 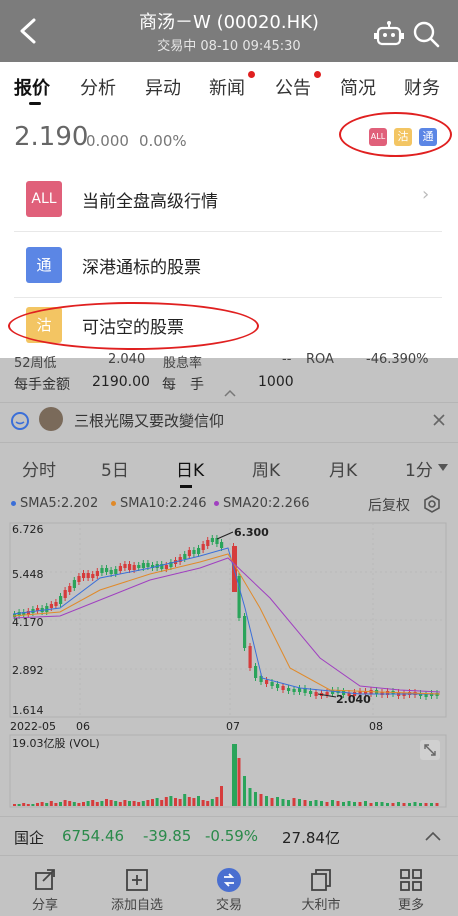 What do you see at coordinates (358, 87) in the screenshot?
I see `tab-profile: 简况` at bounding box center [358, 87].